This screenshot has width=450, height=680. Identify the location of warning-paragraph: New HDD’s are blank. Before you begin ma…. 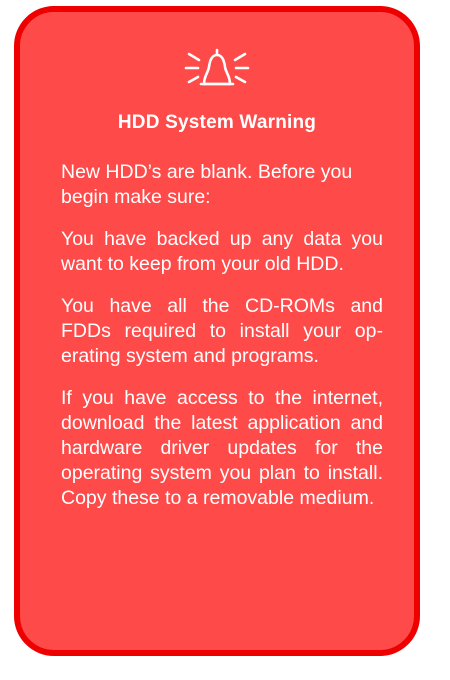
(207, 184).